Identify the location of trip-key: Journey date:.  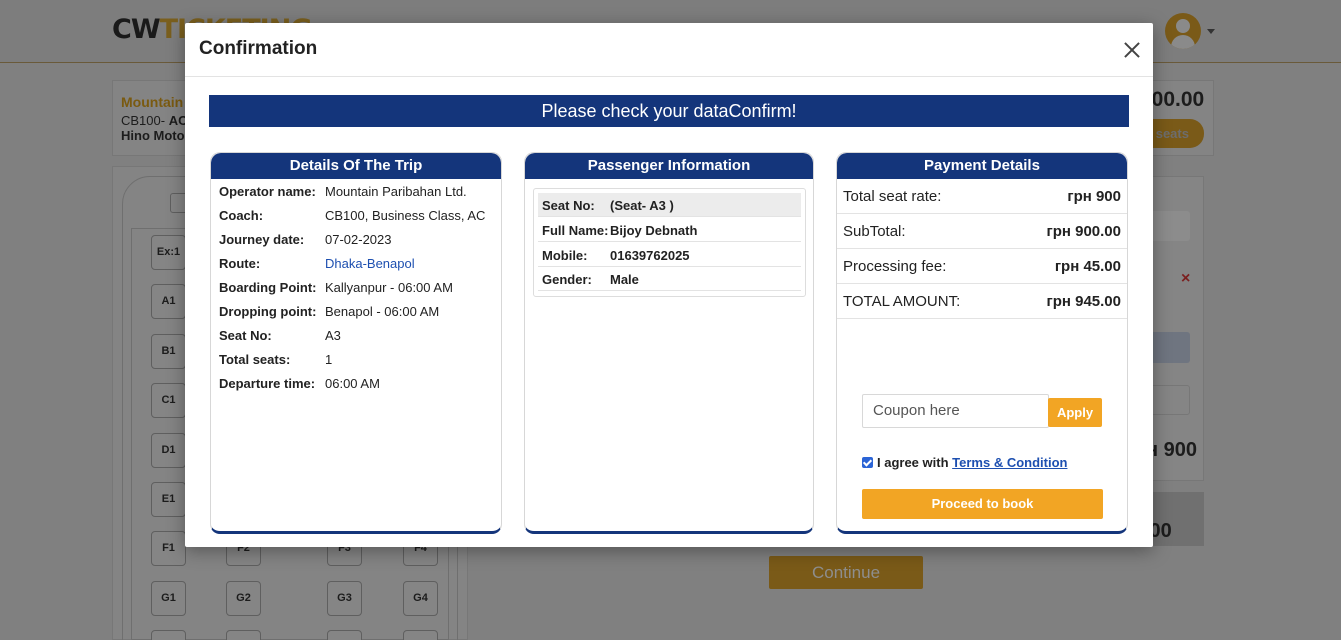
(262, 239).